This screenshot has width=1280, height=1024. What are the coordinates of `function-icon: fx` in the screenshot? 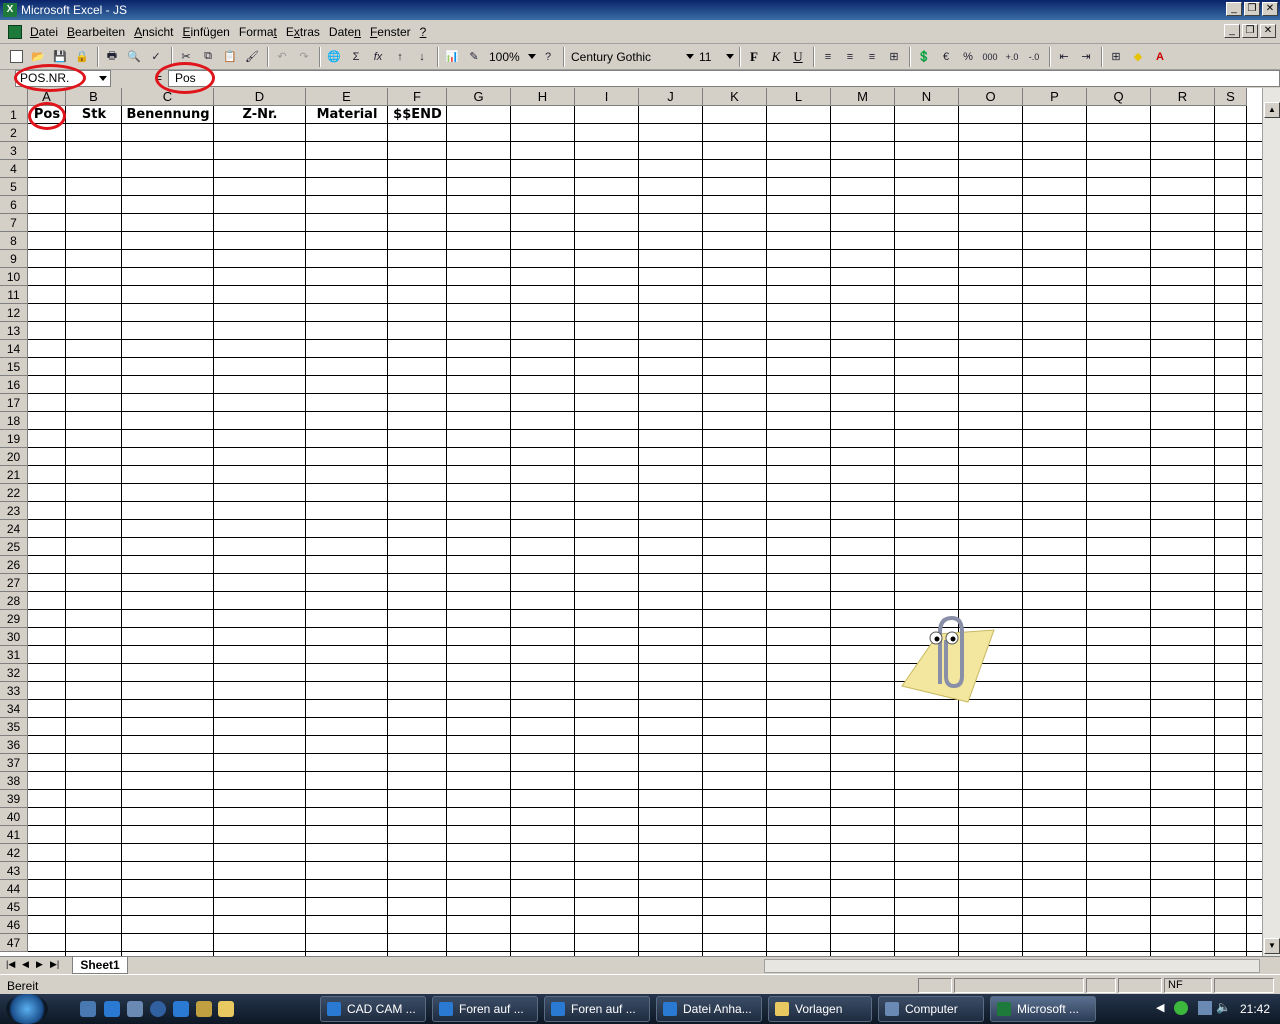 It's located at (378, 57).